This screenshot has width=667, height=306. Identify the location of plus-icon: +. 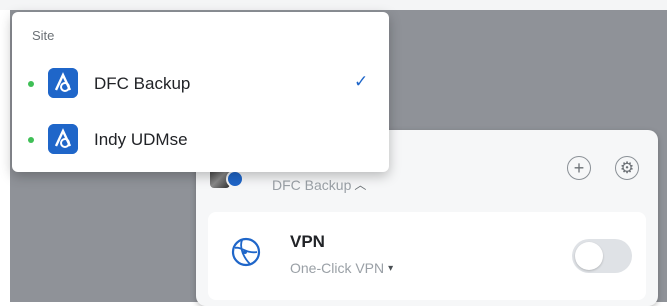
(579, 168).